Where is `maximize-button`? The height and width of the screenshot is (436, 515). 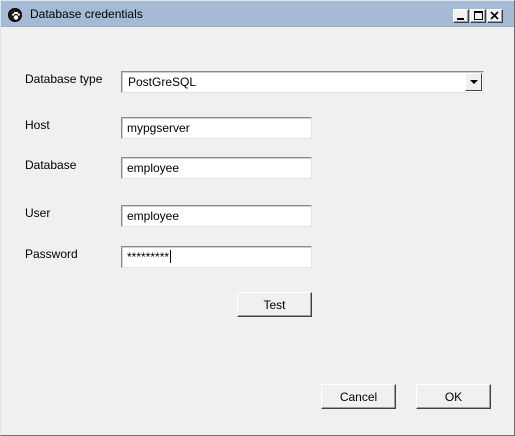
maximize-button is located at coordinates (478, 16).